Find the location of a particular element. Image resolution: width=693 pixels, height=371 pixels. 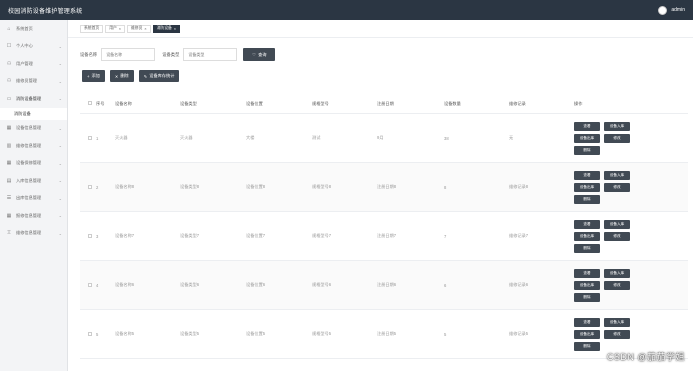

sidebar-item-label: 用户管理 is located at coordinates (24, 63).